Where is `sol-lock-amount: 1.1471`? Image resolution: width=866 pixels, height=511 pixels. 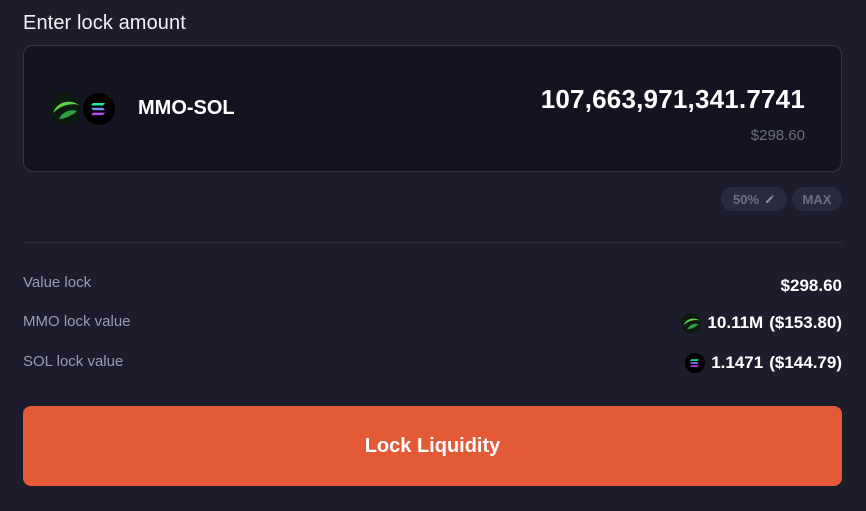
sol-lock-amount: 1.1471 is located at coordinates (737, 362).